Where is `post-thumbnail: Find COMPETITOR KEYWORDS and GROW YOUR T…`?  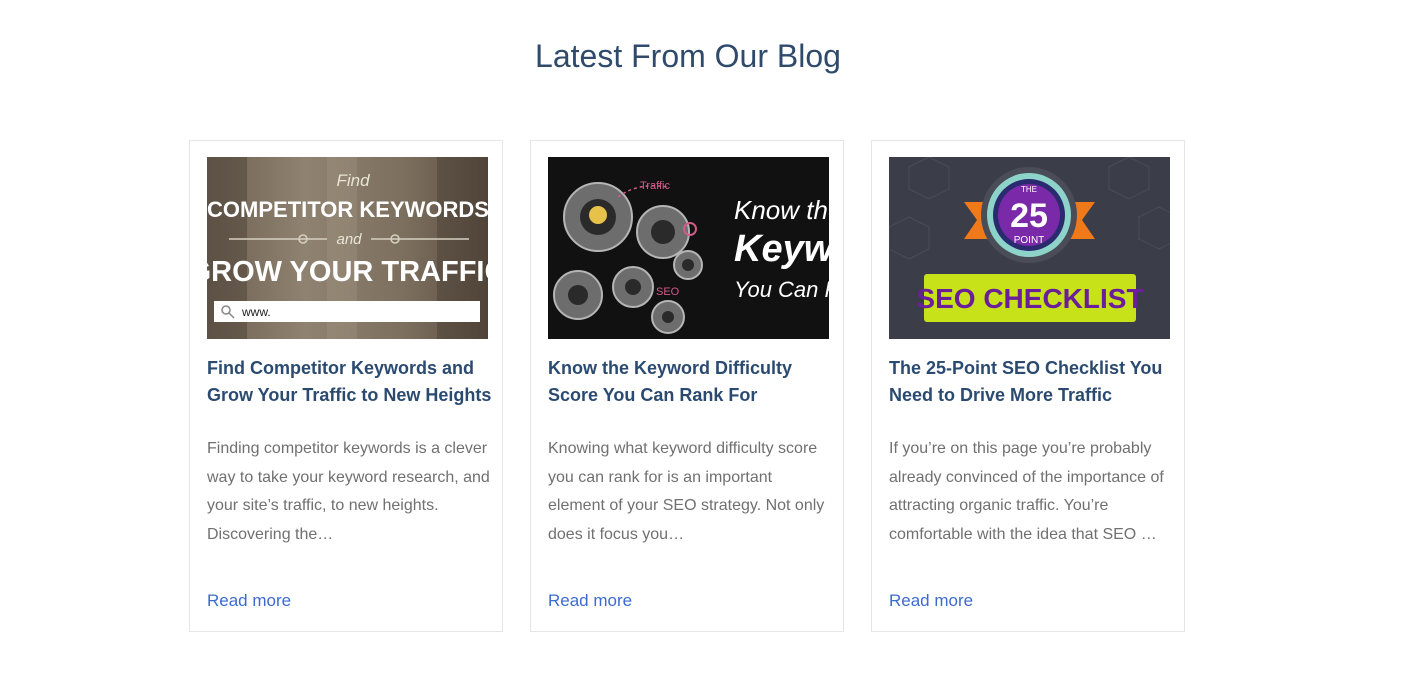 post-thumbnail: Find COMPETITOR KEYWORDS and GROW YOUR T… is located at coordinates (347, 248).